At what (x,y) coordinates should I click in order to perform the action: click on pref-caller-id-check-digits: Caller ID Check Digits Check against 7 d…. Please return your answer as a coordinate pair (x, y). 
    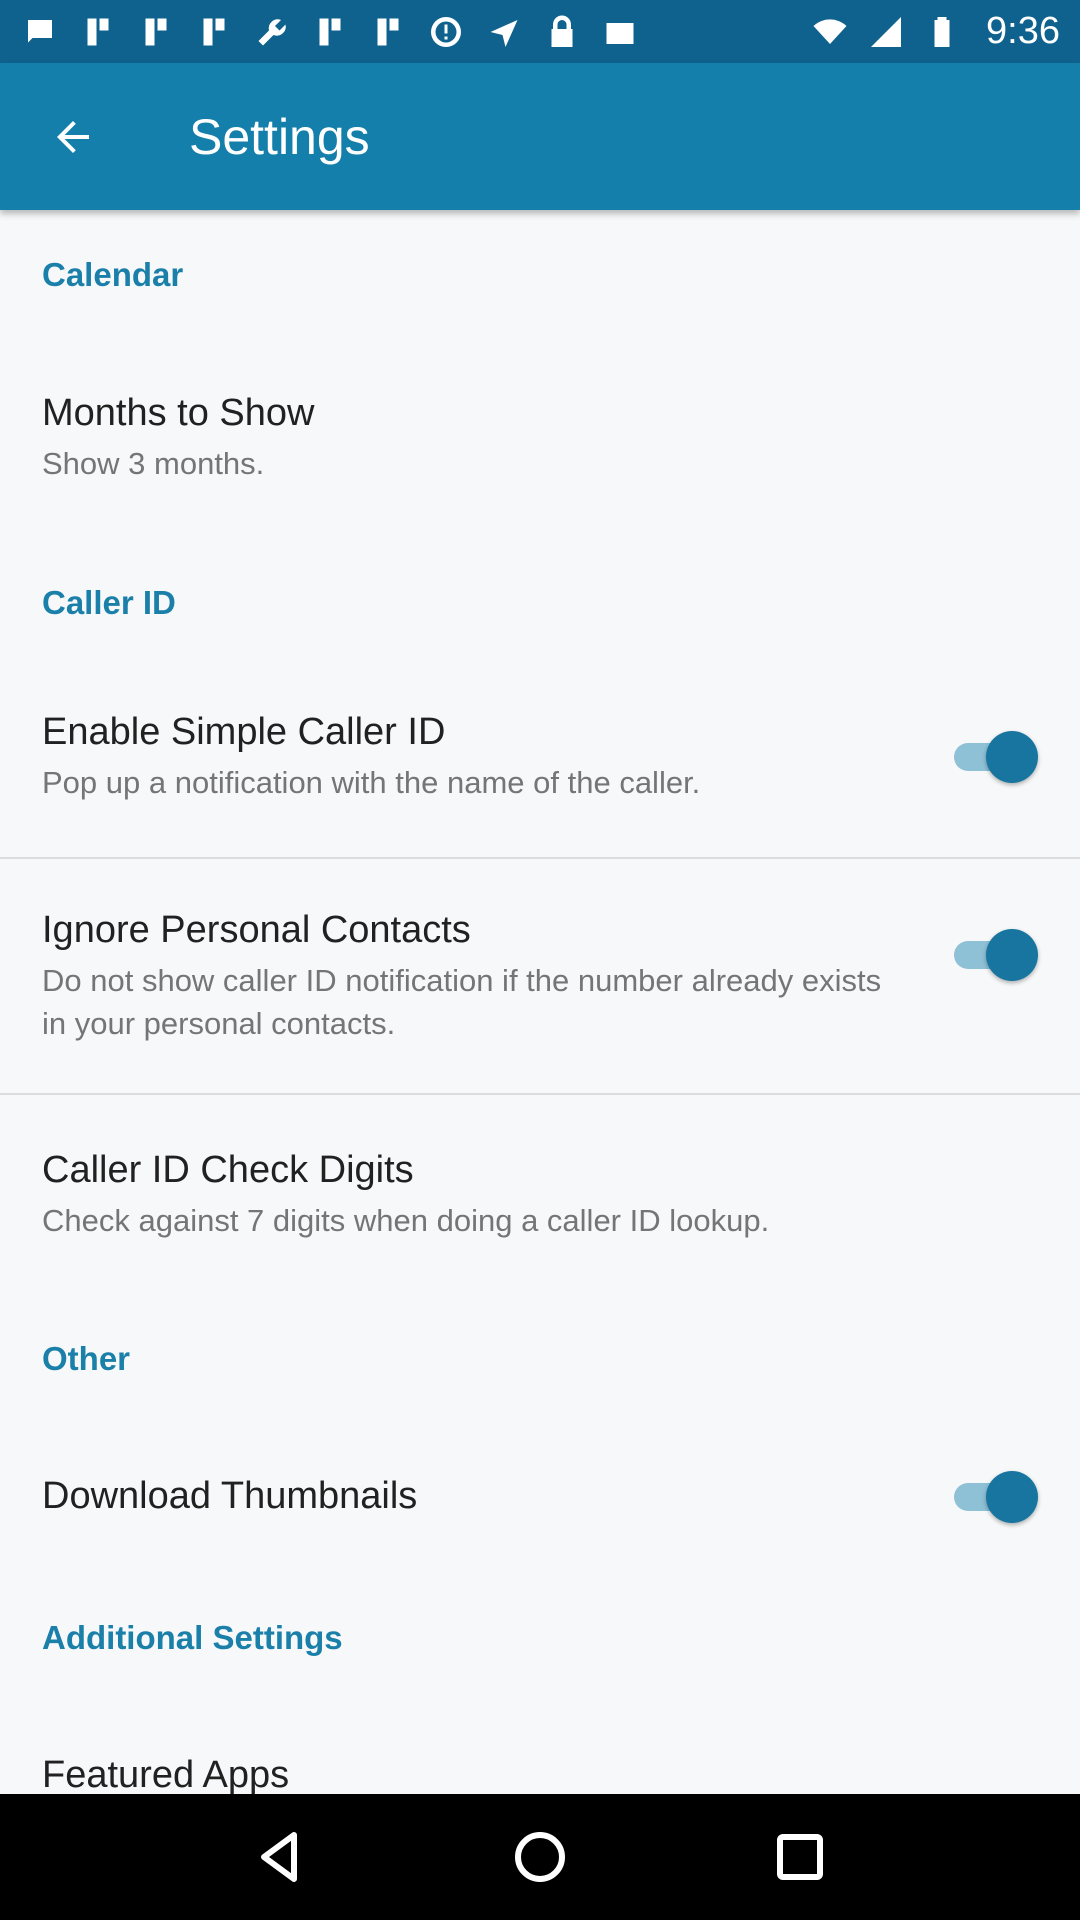
    Looking at the image, I should click on (540, 1194).